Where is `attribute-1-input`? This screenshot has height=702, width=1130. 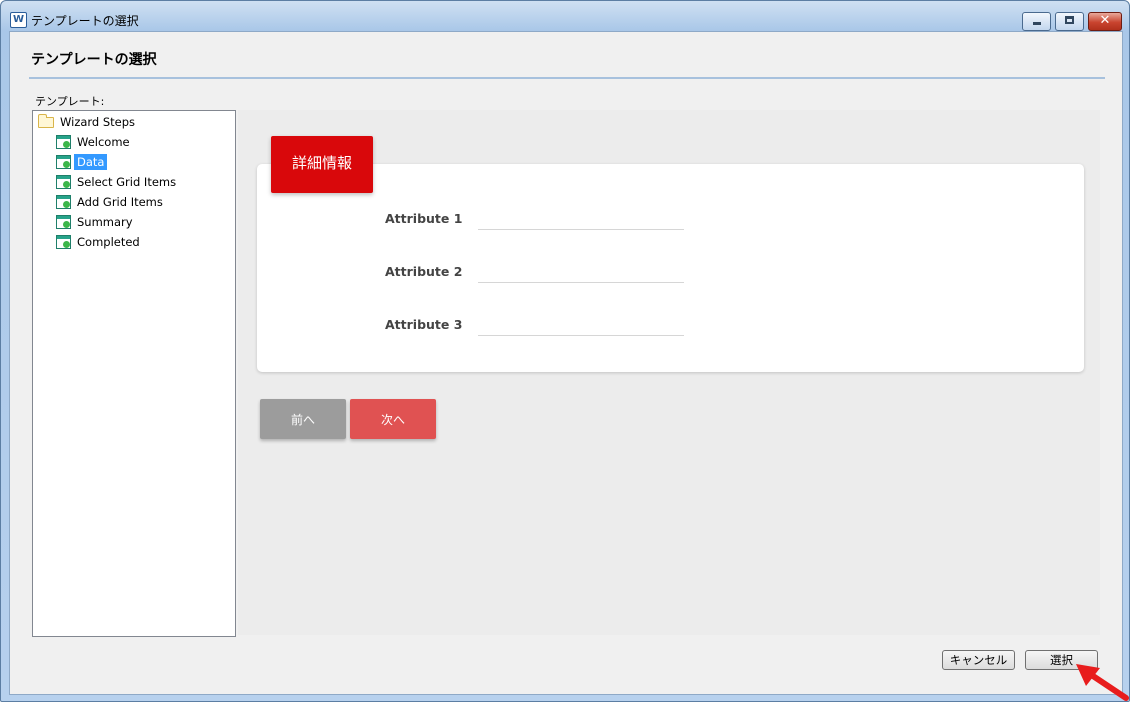 attribute-1-input is located at coordinates (581, 216).